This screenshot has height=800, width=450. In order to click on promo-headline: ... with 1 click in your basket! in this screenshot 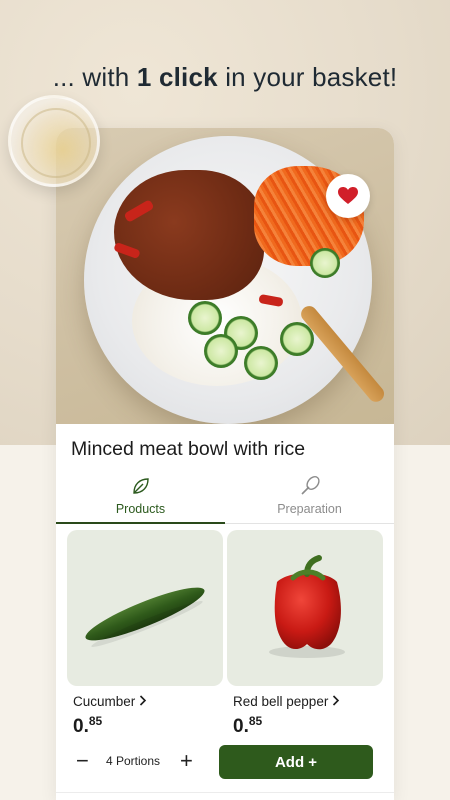, I will do `click(225, 77)`.